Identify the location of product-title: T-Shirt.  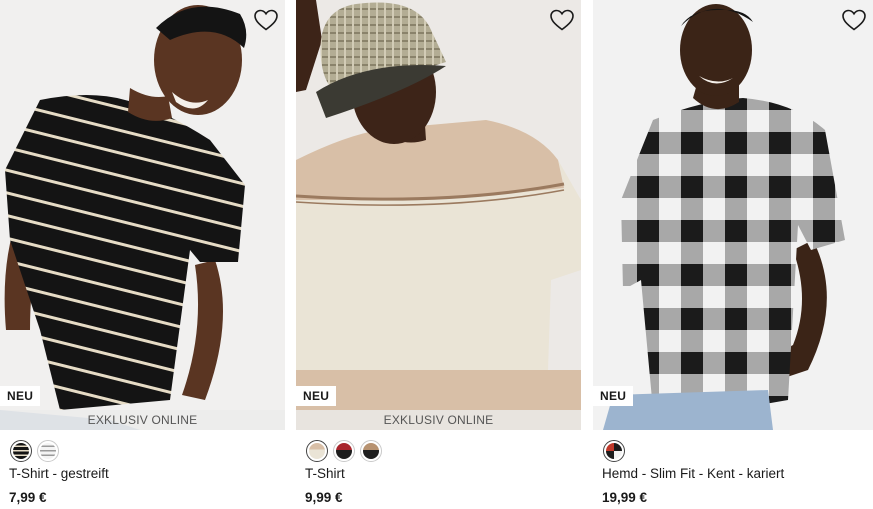
(325, 473).